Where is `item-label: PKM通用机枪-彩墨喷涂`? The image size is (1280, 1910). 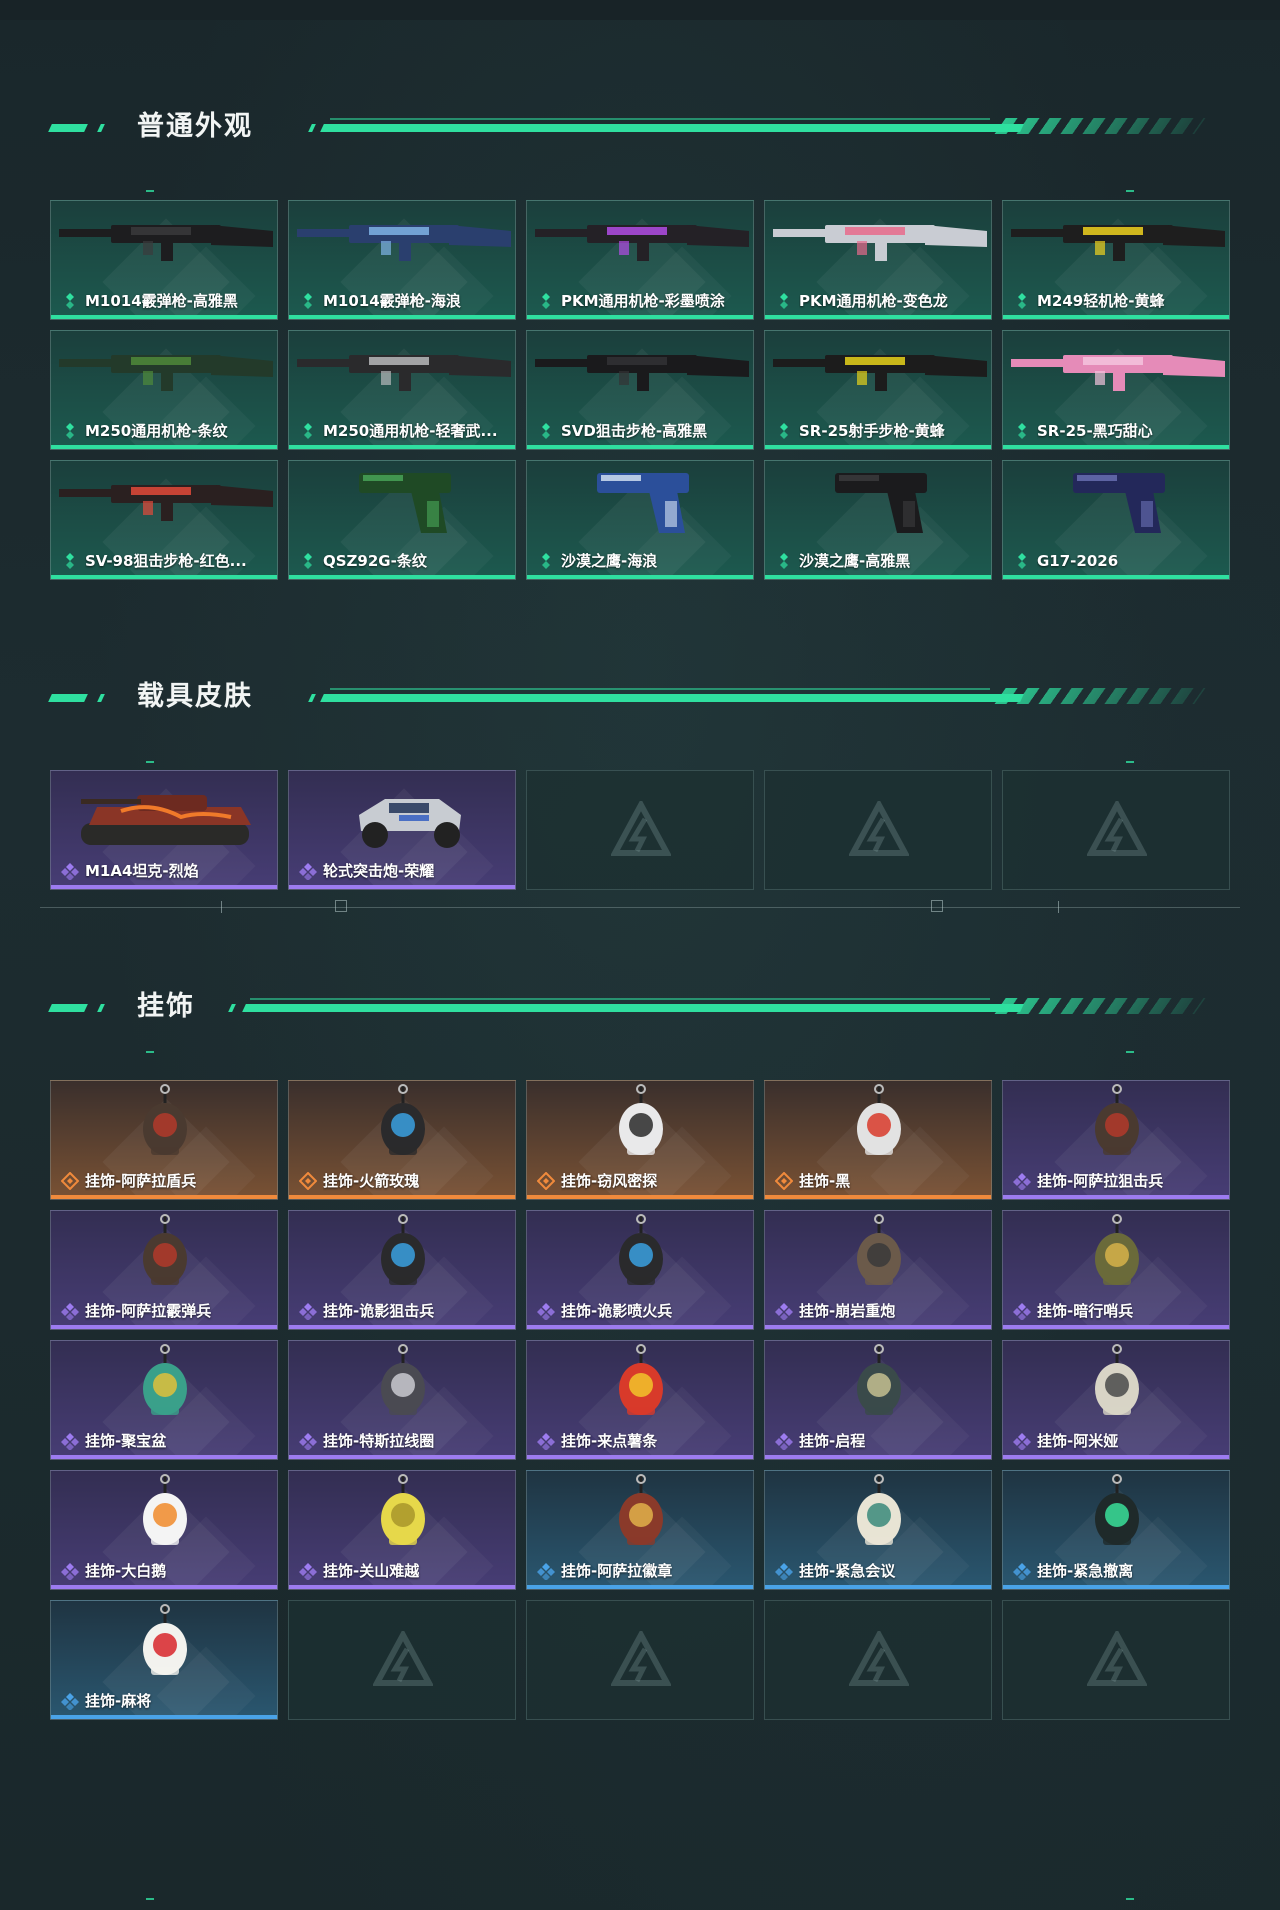 item-label: PKM通用机枪-彩墨喷涂 is located at coordinates (643, 301).